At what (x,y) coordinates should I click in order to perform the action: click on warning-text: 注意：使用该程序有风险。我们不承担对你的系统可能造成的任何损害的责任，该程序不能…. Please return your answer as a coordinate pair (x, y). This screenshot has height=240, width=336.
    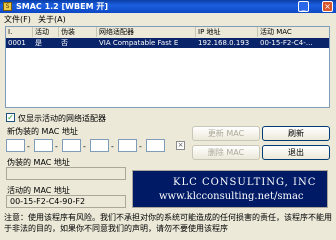
    Looking at the image, I should click on (168, 223).